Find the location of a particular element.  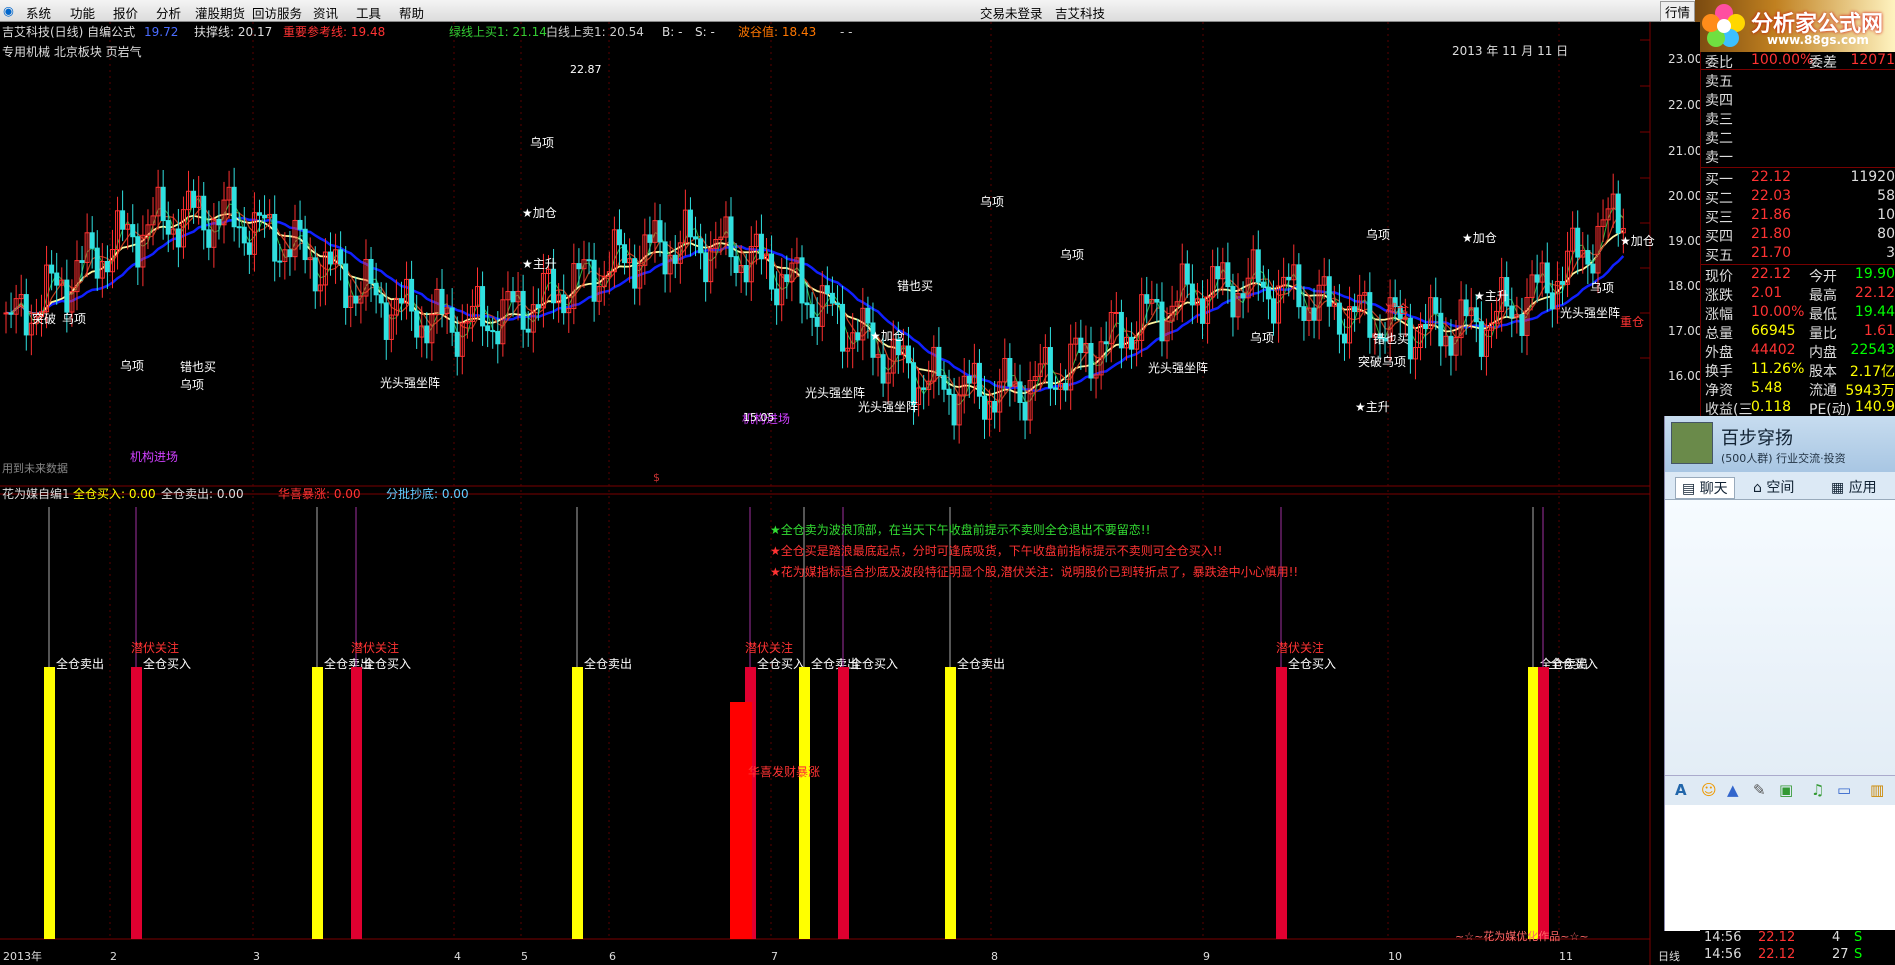

apps-icon: ▦ is located at coordinates (1840, 488).